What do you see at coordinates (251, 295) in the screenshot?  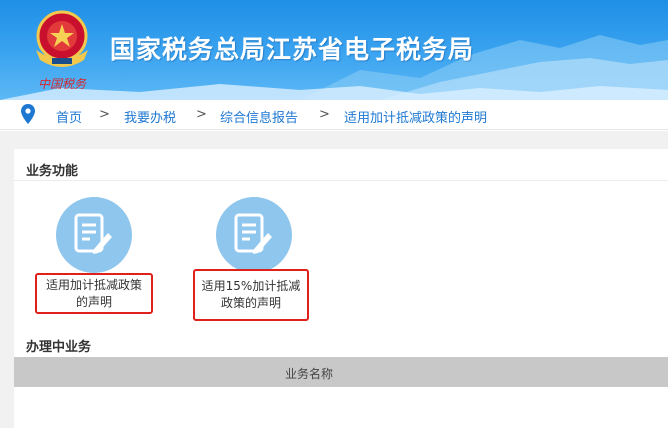 I see `function-item-15pct-additional-deduction: 适用15%加计抵减 政策的声明` at bounding box center [251, 295].